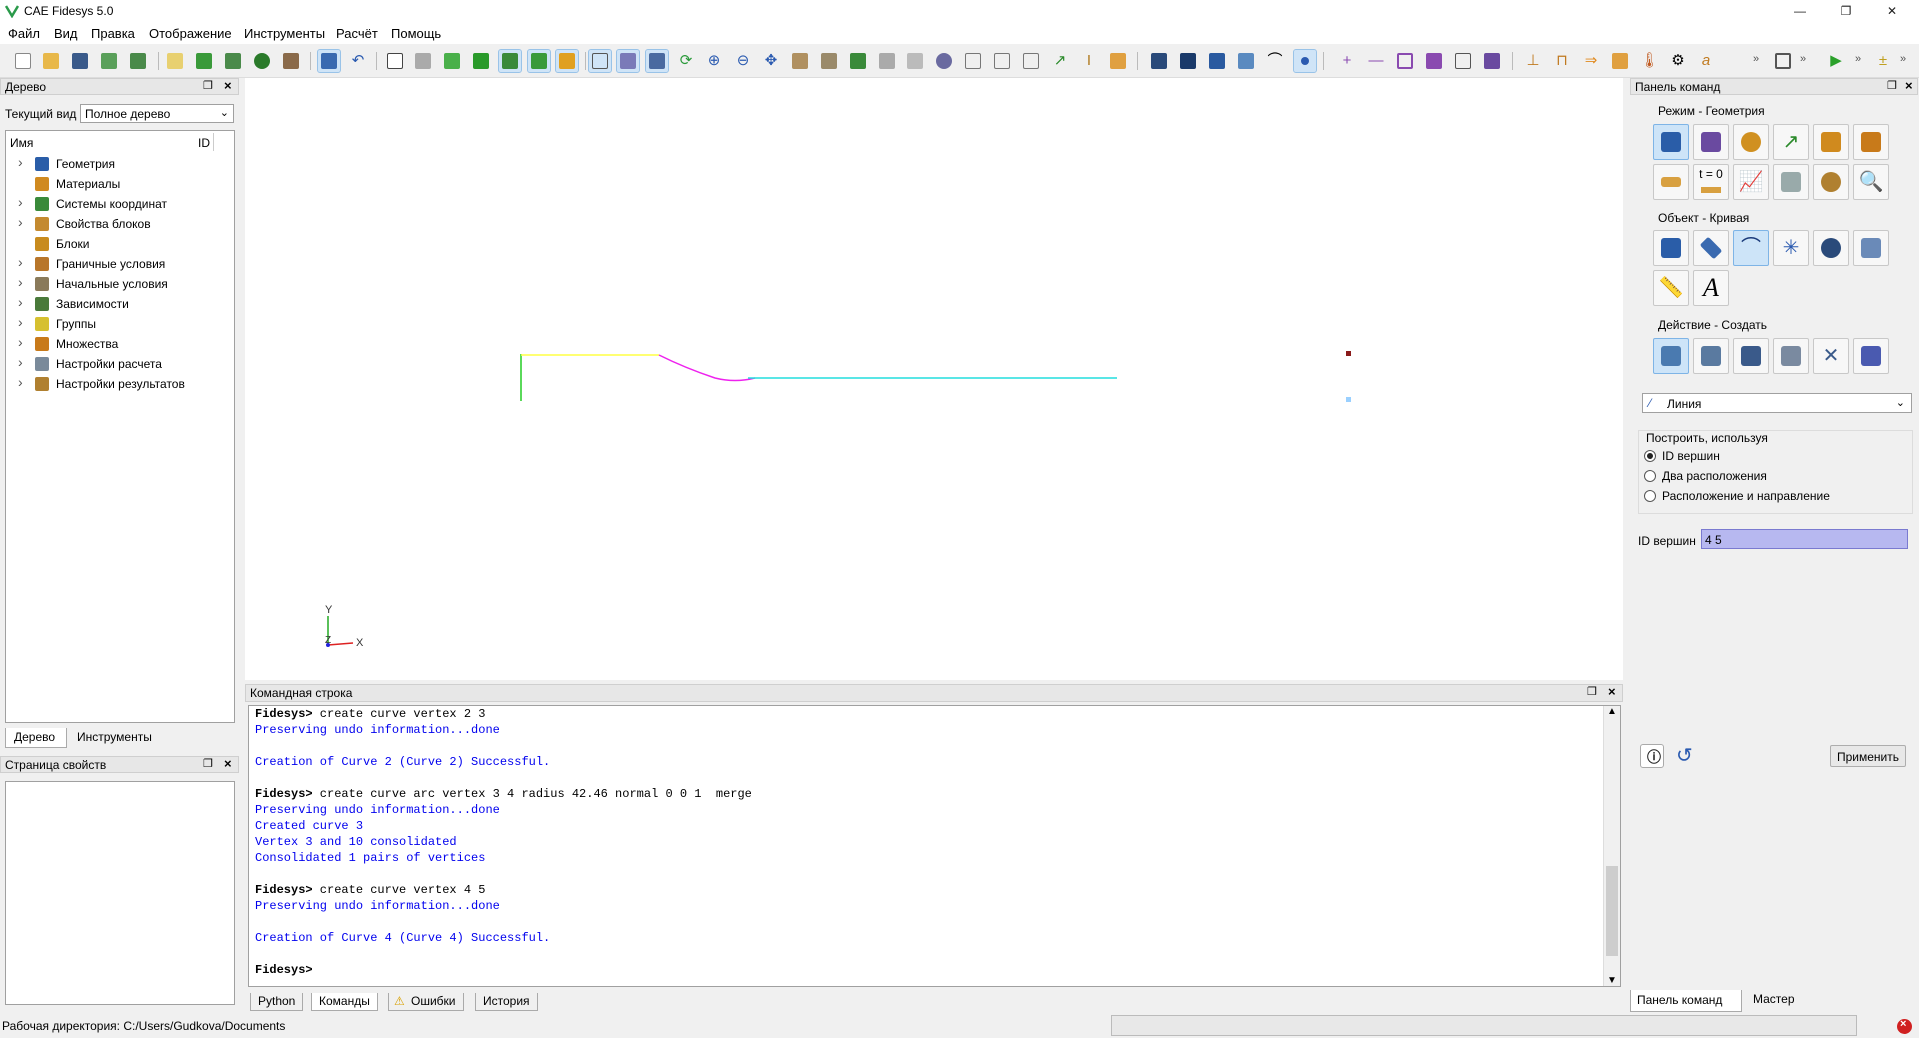 The width and height of the screenshot is (1919, 1038). What do you see at coordinates (66, 33) in the screenshot?
I see `menu-view: Вид` at bounding box center [66, 33].